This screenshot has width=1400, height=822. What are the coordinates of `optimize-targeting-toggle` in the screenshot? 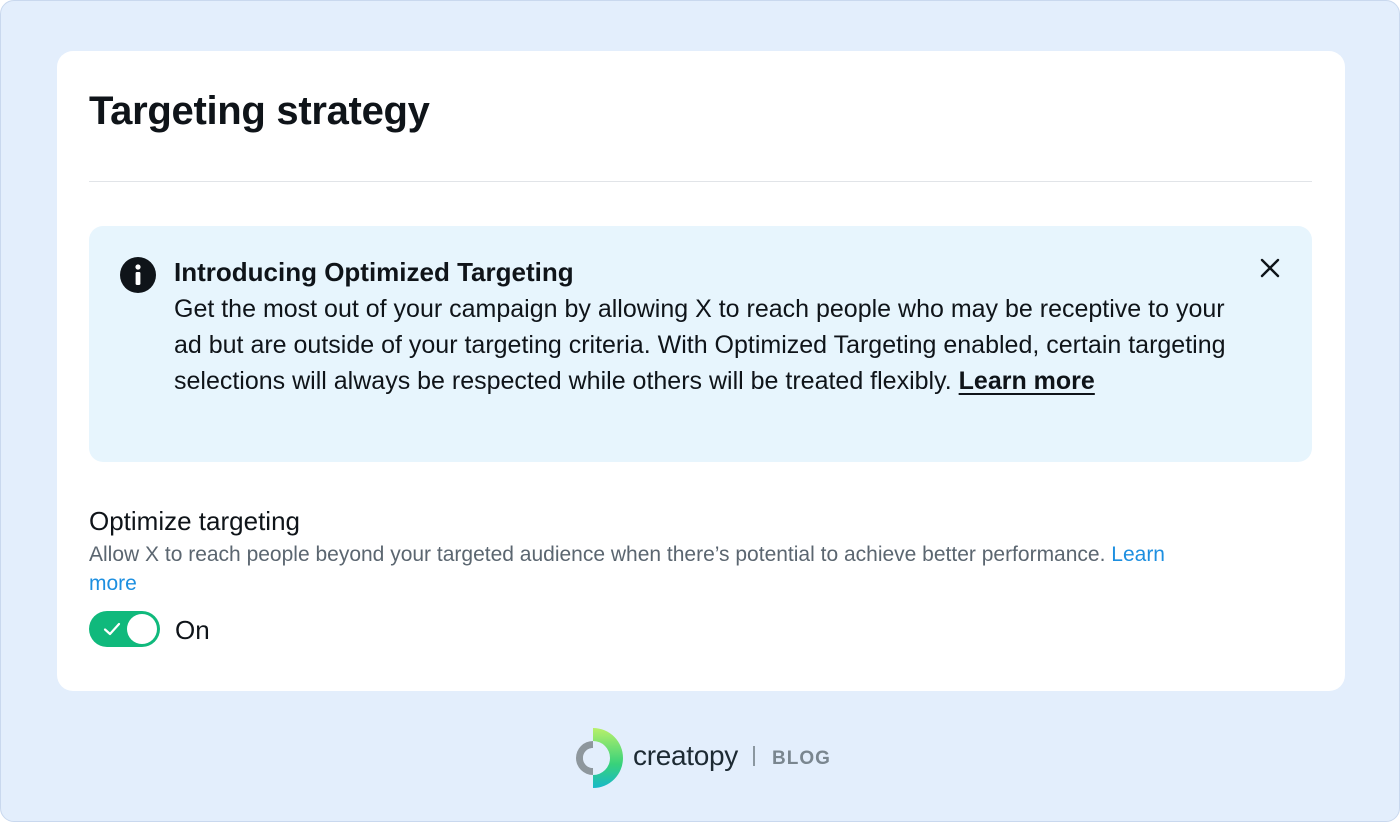 It's located at (124, 629).